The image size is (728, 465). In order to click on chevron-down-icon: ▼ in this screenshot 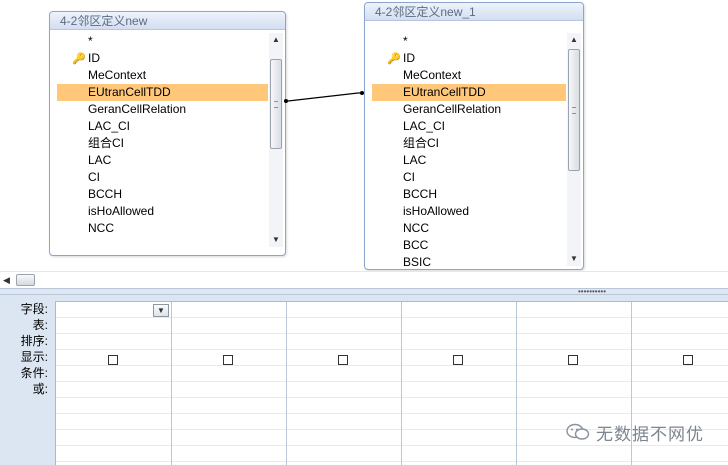, I will do `click(161, 310)`.